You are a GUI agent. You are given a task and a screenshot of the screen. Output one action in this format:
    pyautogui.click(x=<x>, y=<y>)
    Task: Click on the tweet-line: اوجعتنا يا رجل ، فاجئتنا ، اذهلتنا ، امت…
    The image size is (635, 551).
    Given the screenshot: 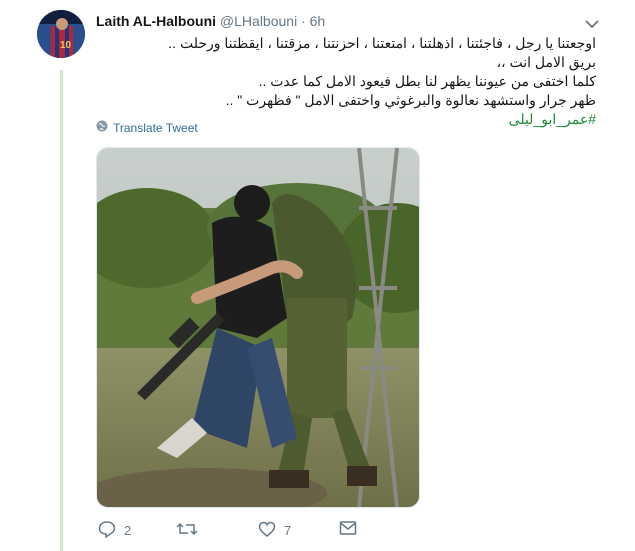 What is the action you would take?
    pyautogui.click(x=382, y=43)
    